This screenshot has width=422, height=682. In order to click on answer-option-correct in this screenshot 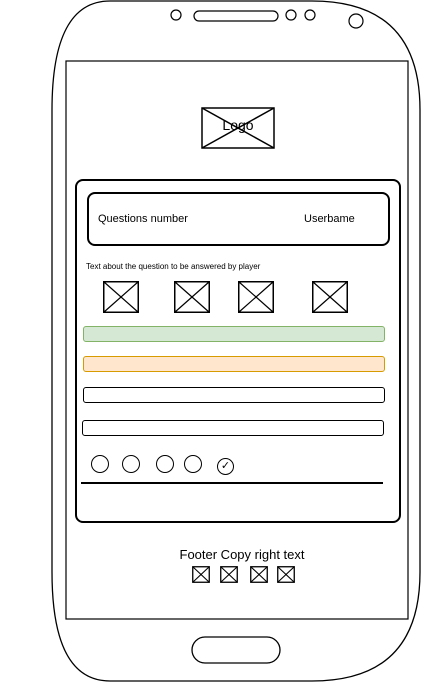, I will do `click(234, 334)`.